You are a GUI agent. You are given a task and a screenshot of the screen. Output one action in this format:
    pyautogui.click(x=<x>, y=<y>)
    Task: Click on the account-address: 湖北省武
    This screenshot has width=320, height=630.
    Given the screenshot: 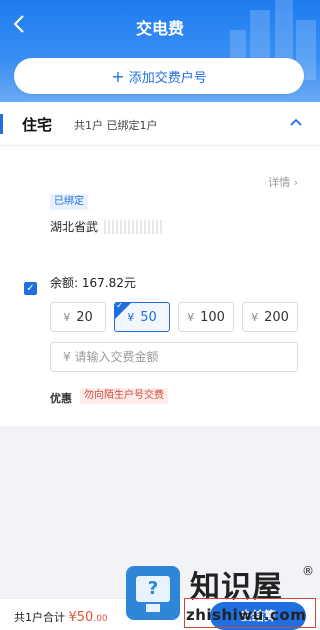 What is the action you would take?
    pyautogui.click(x=74, y=227)
    